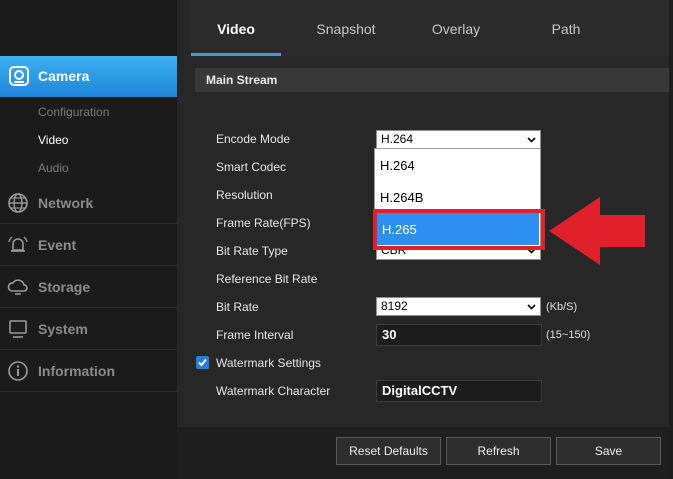 This screenshot has width=673, height=479. What do you see at coordinates (18, 287) in the screenshot?
I see `cloud-storage-icon` at bounding box center [18, 287].